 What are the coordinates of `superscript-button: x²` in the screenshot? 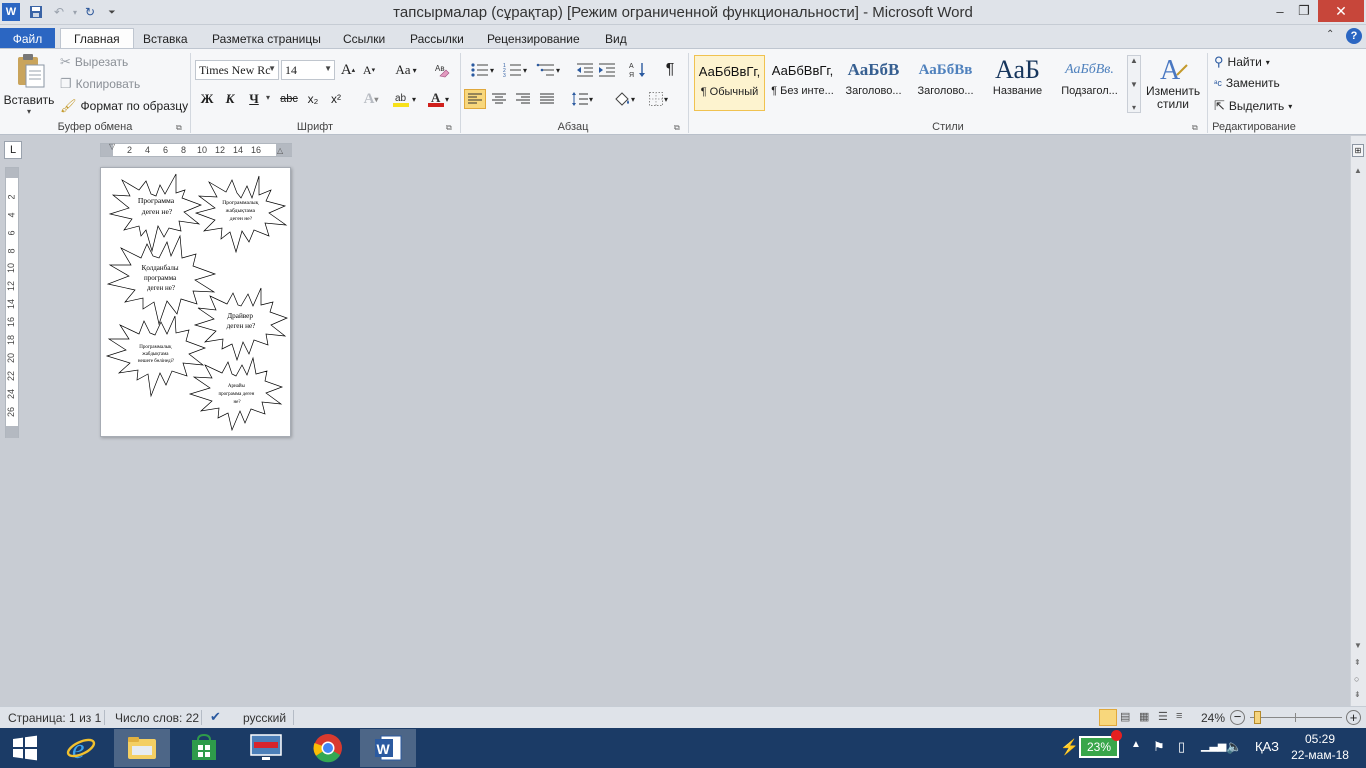 It's located at (336, 99).